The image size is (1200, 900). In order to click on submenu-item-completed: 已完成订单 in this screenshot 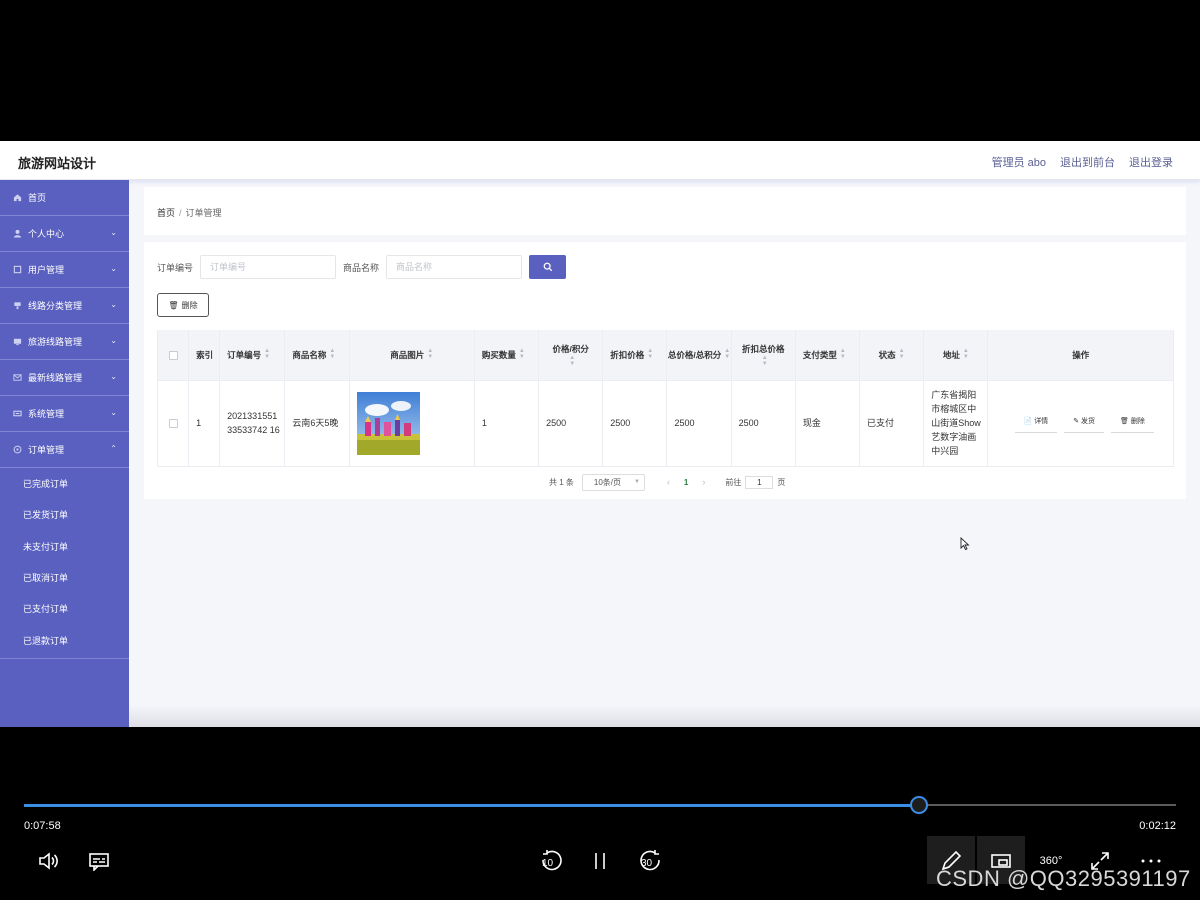, I will do `click(64, 483)`.